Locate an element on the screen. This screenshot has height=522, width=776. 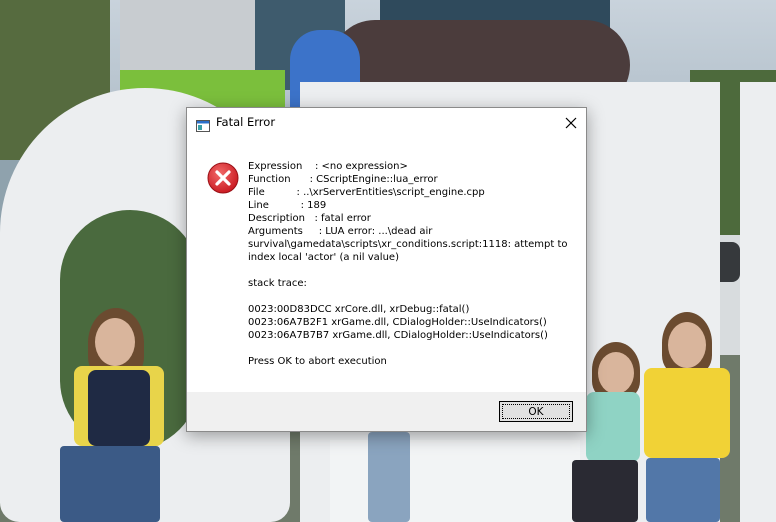
ok-button: OK is located at coordinates (536, 411).